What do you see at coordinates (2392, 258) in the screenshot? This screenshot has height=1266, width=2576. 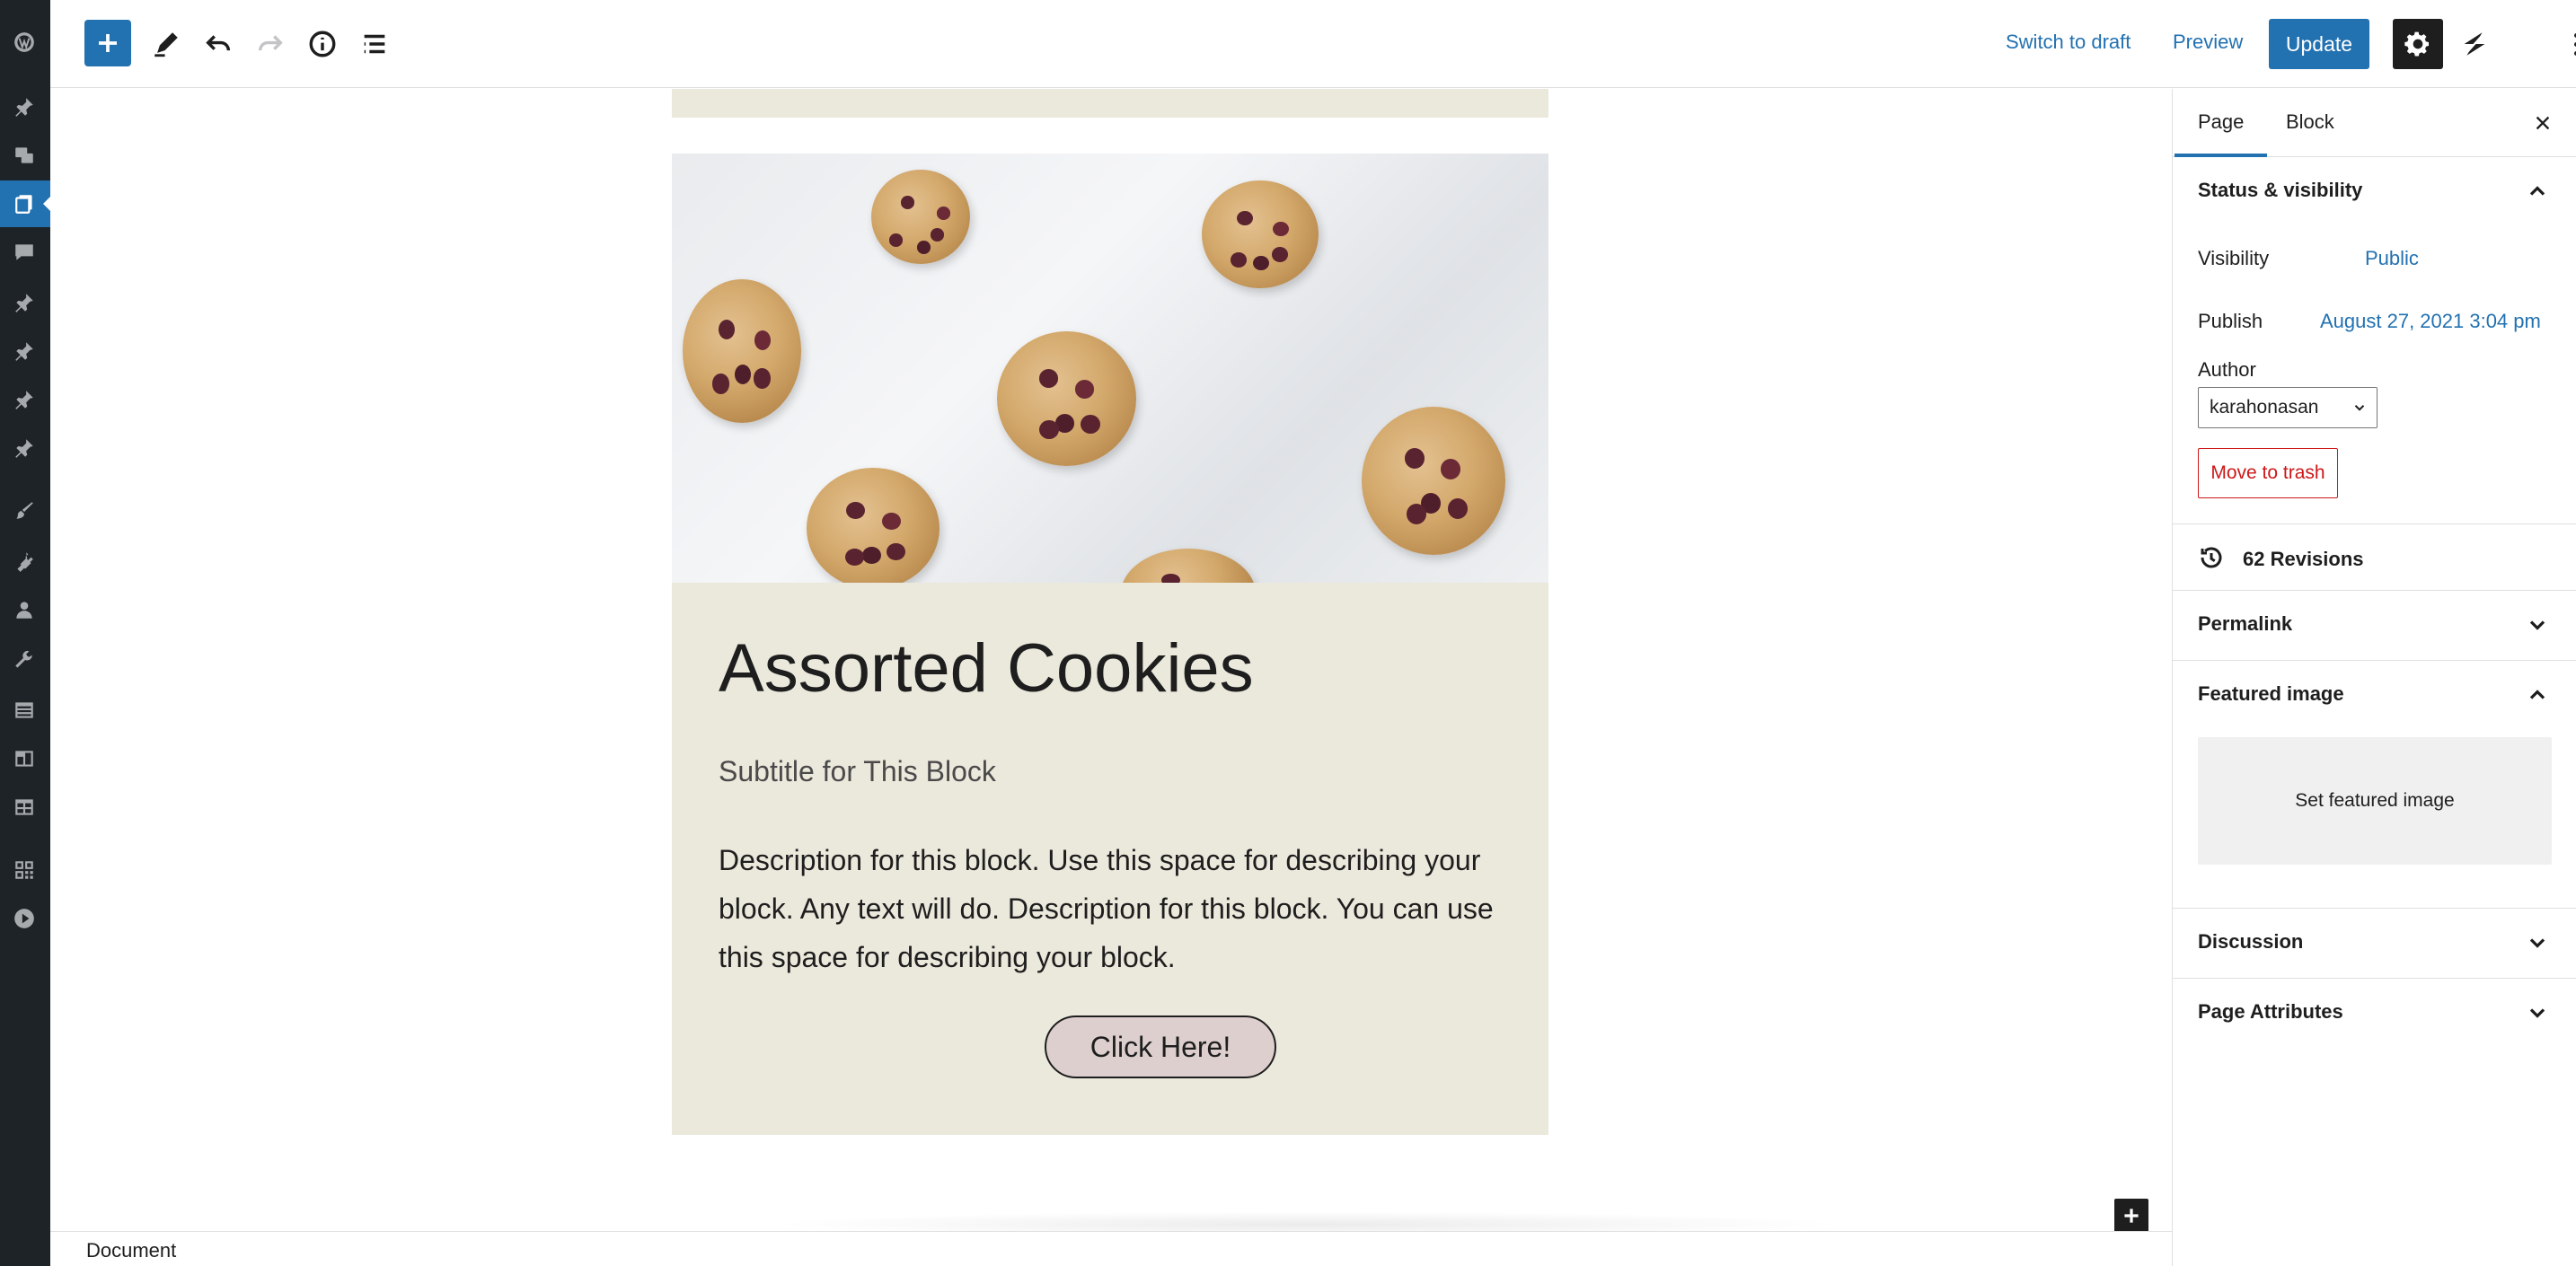 I see `visibility-toggle: Public` at bounding box center [2392, 258].